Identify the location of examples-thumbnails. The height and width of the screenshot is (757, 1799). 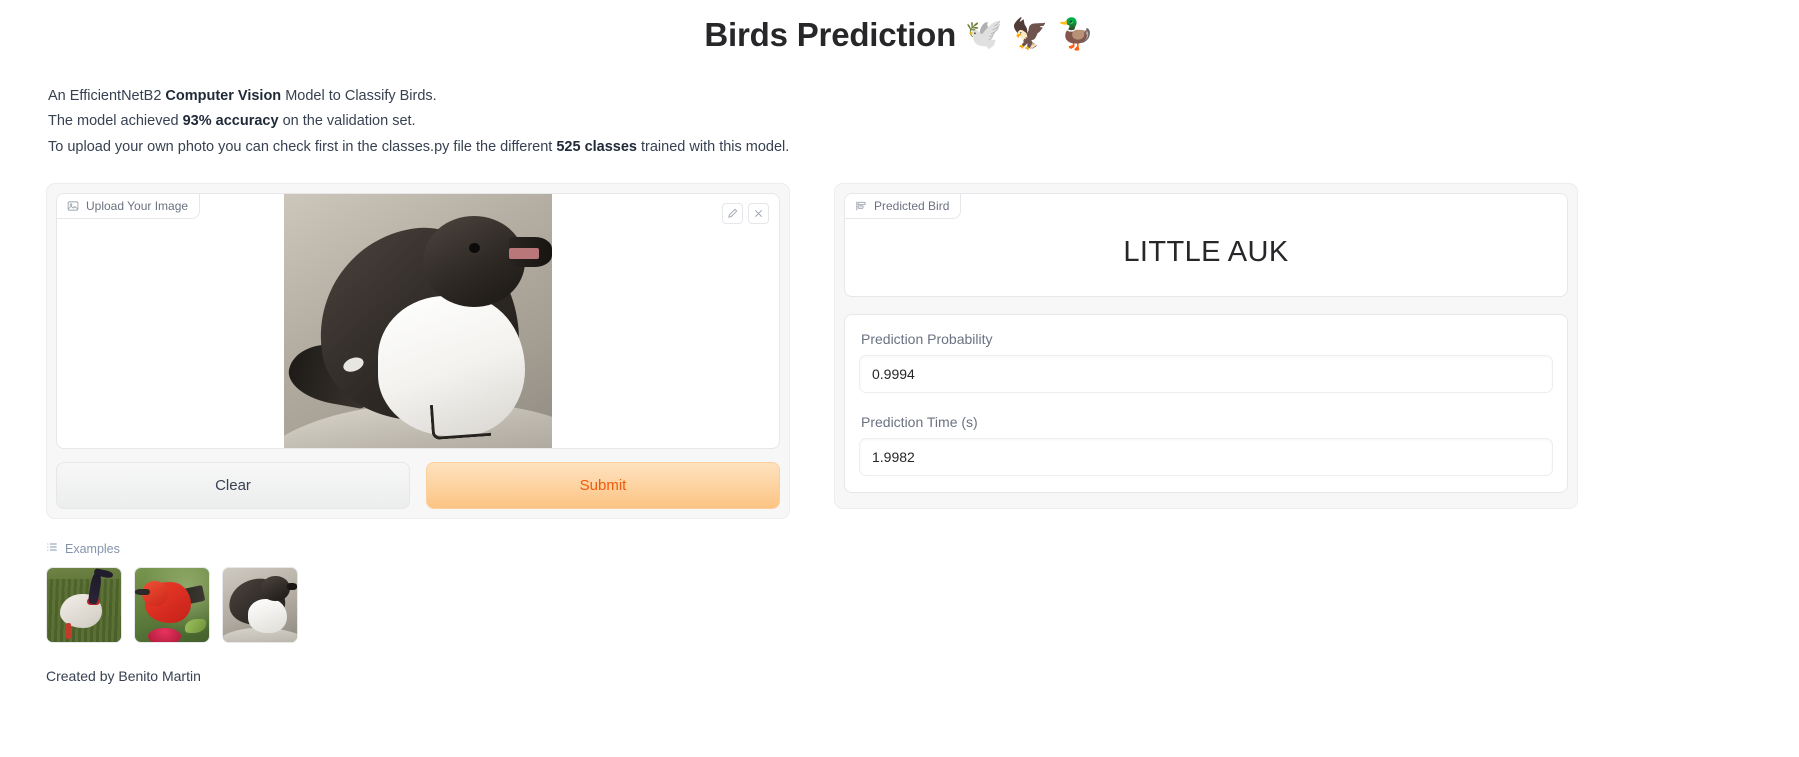
(922, 605).